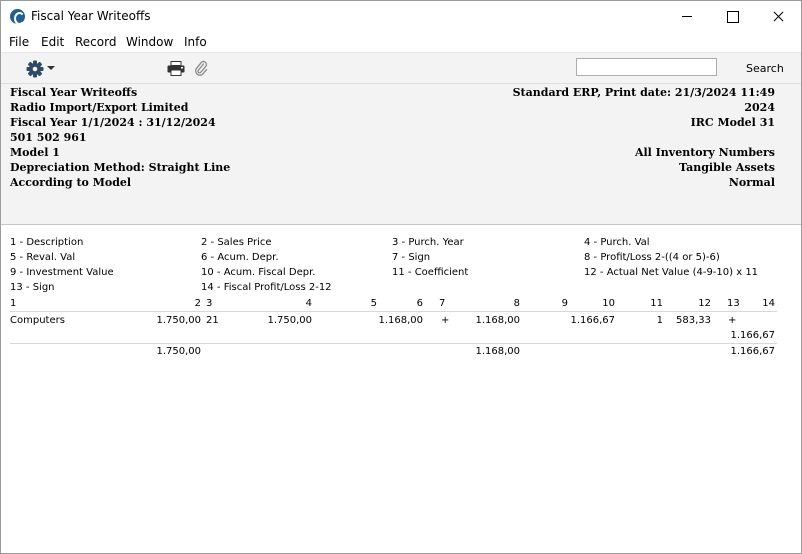  Describe the element at coordinates (646, 67) in the screenshot. I see `search-input` at that location.